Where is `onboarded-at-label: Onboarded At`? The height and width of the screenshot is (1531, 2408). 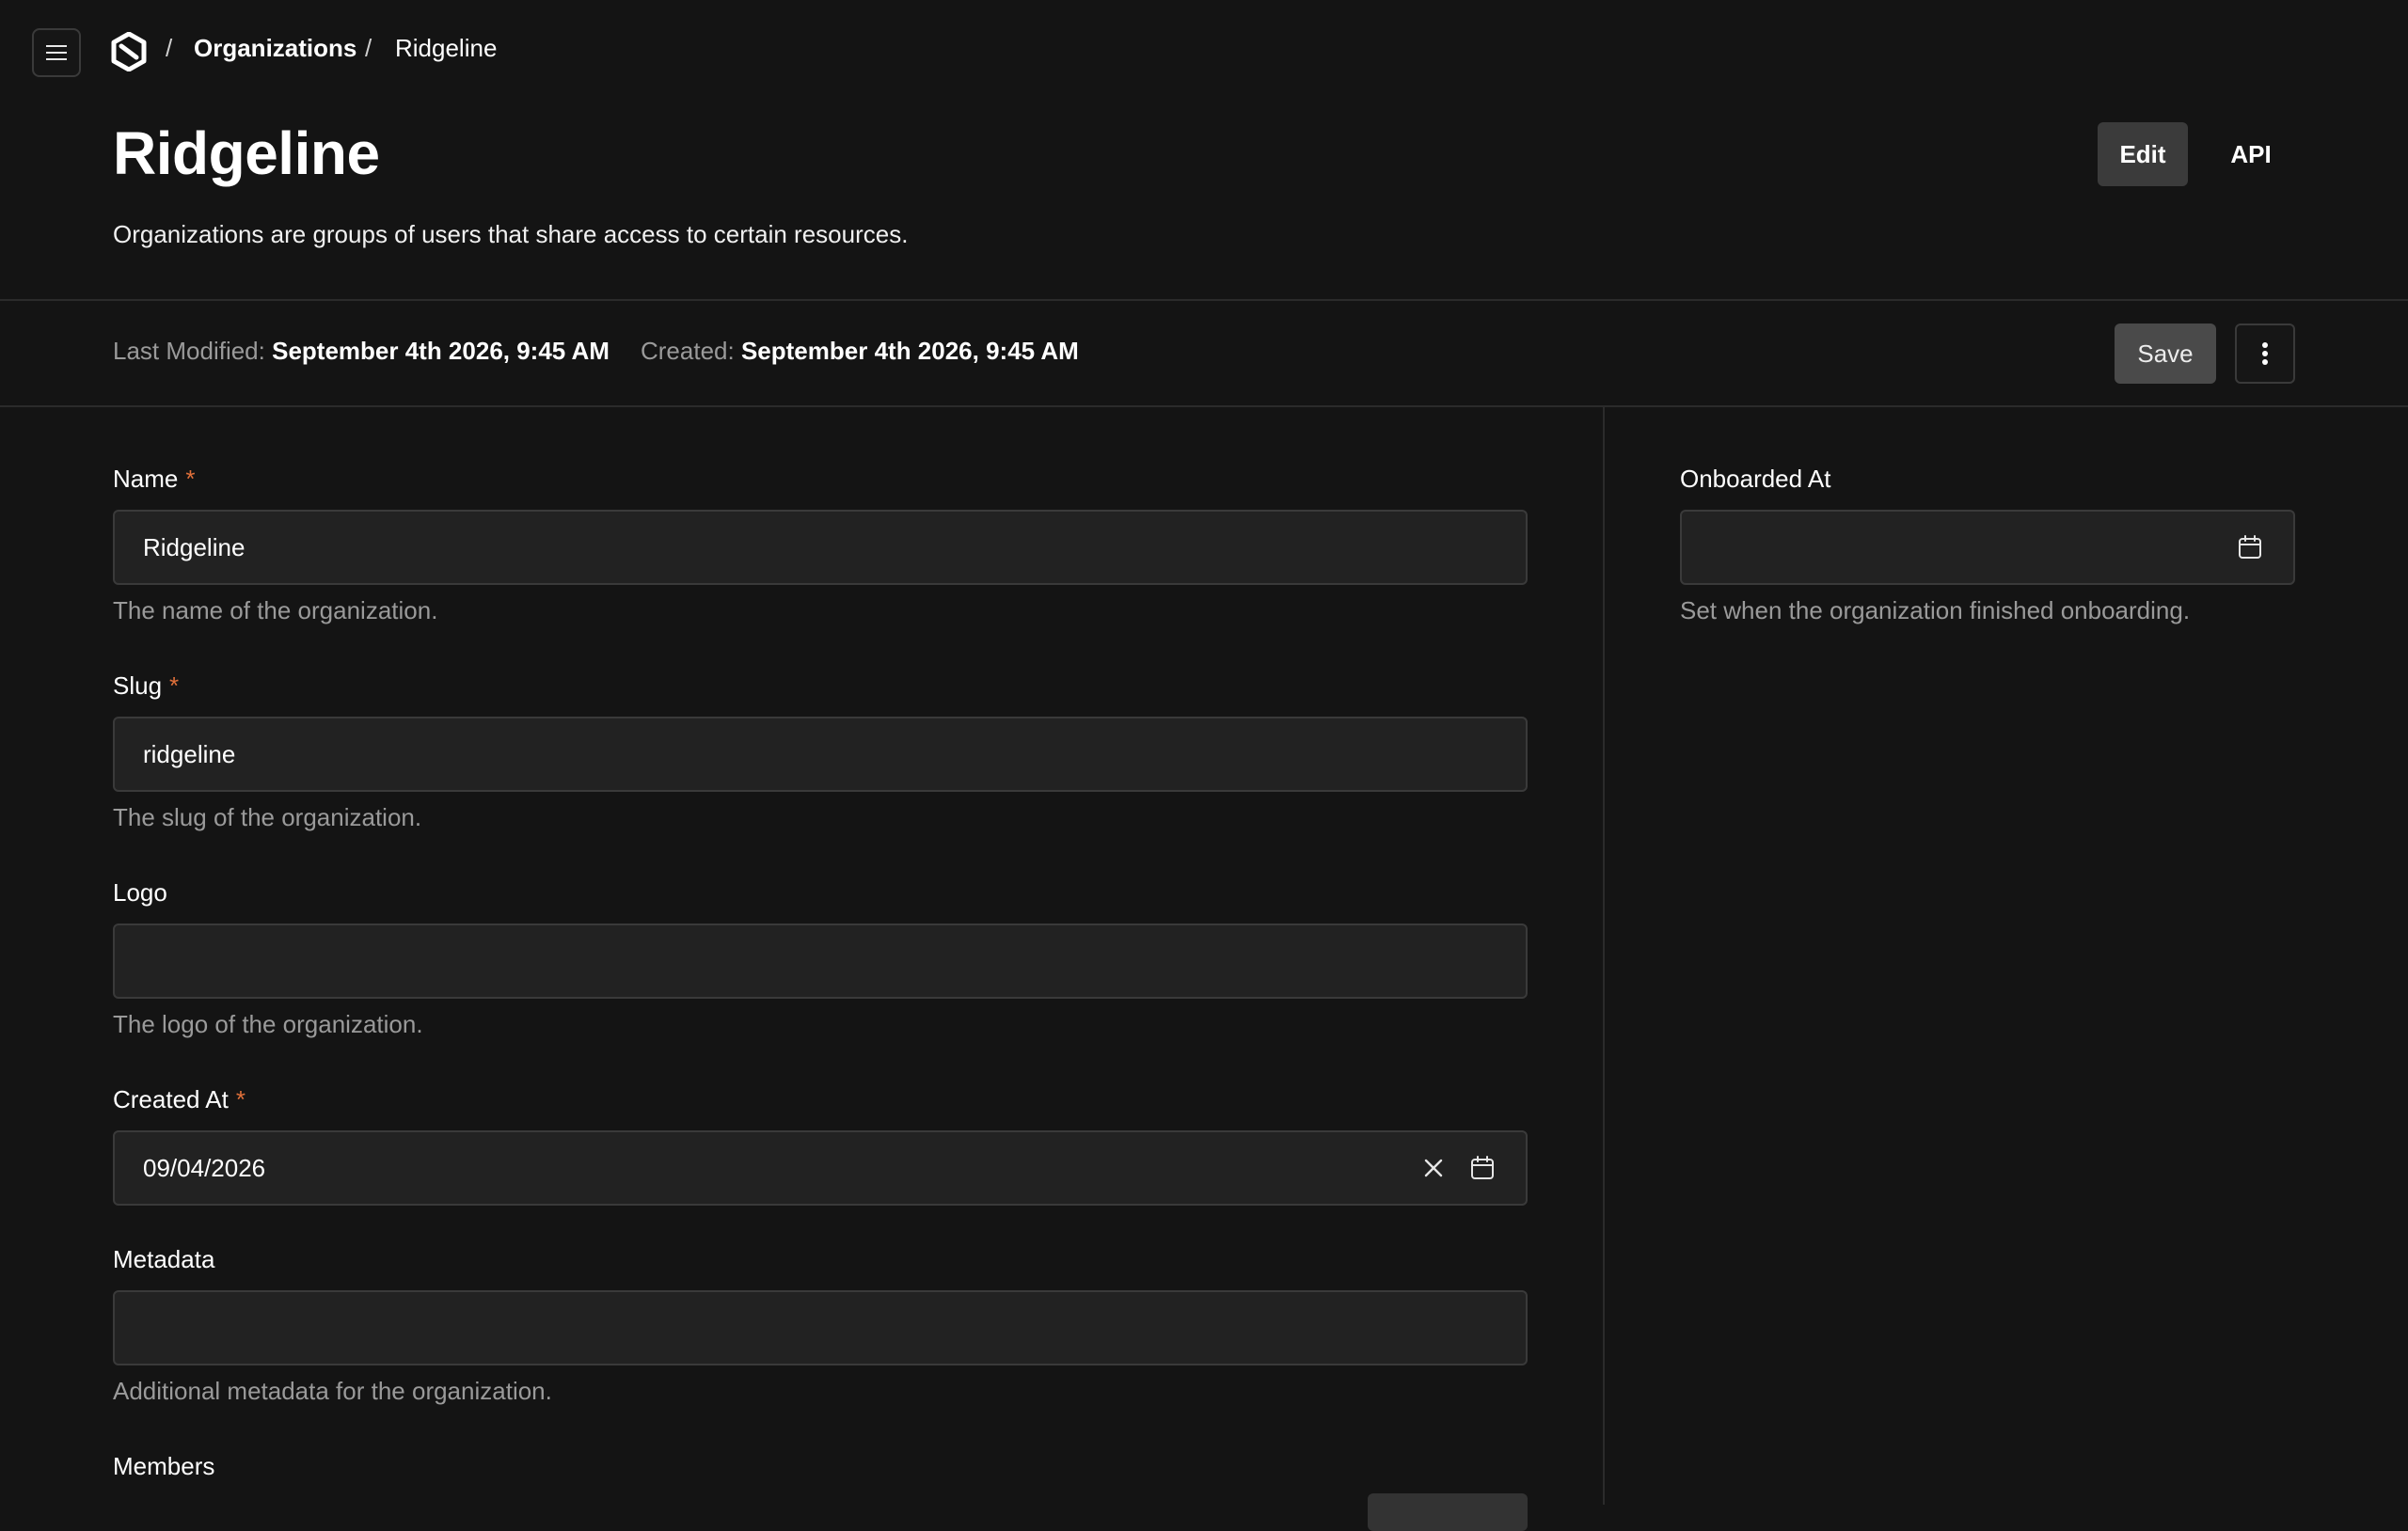
onboarded-at-label: Onboarded At is located at coordinates (1755, 479).